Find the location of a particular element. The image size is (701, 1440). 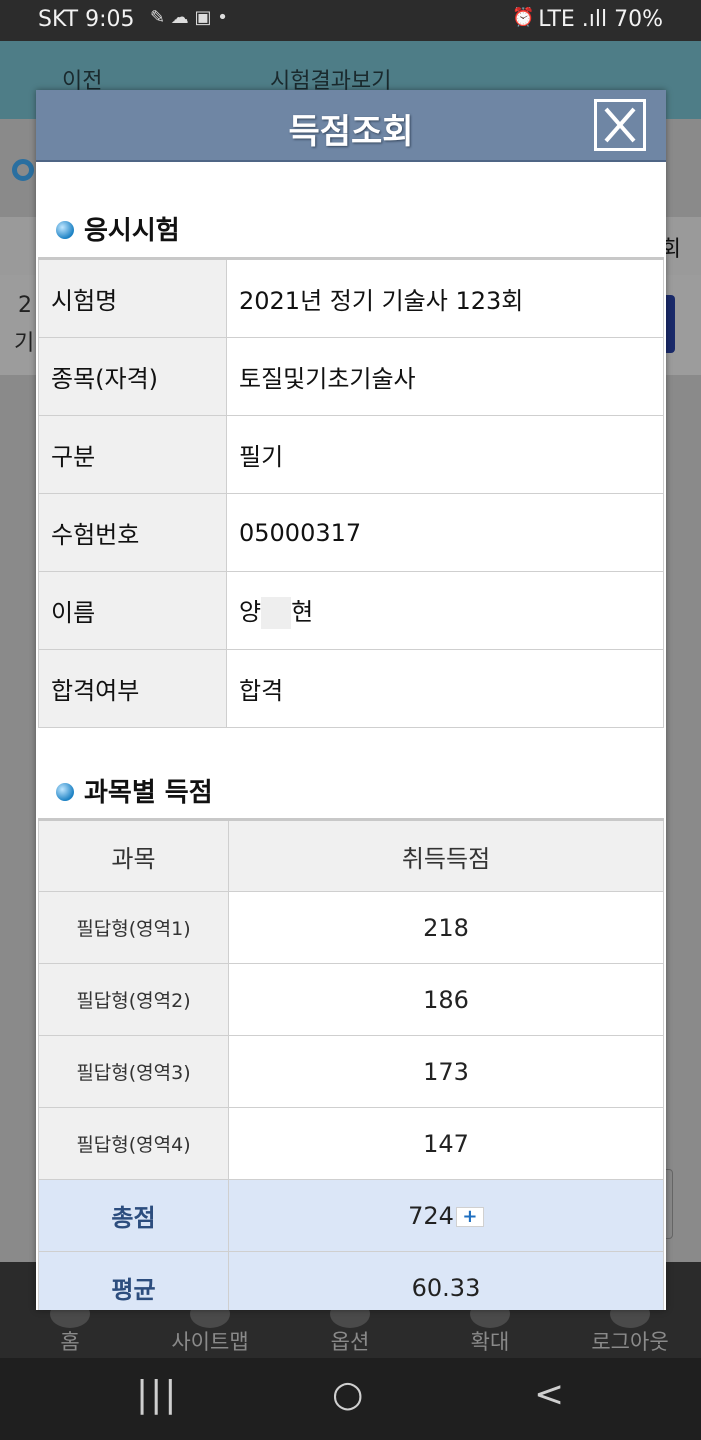

subject-cell: 필답형(영역3) is located at coordinates (133, 1071).